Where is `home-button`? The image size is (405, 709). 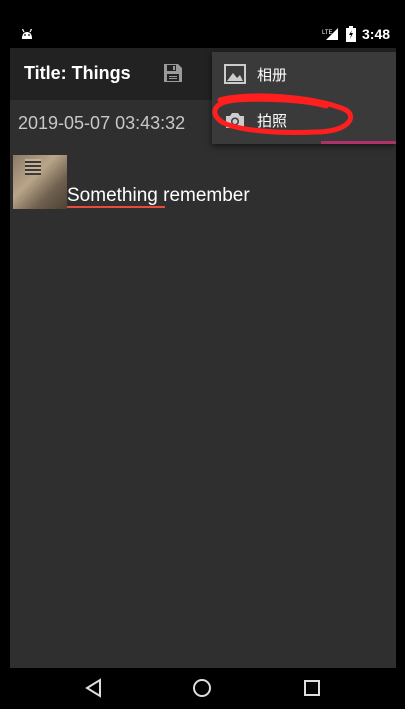
home-button is located at coordinates (203, 689).